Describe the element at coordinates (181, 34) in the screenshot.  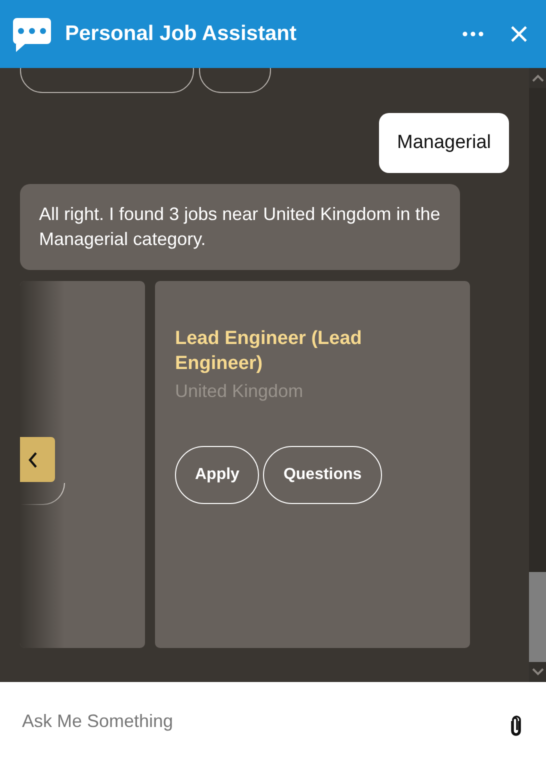
I see `window-title: Personal Job Assistant` at that location.